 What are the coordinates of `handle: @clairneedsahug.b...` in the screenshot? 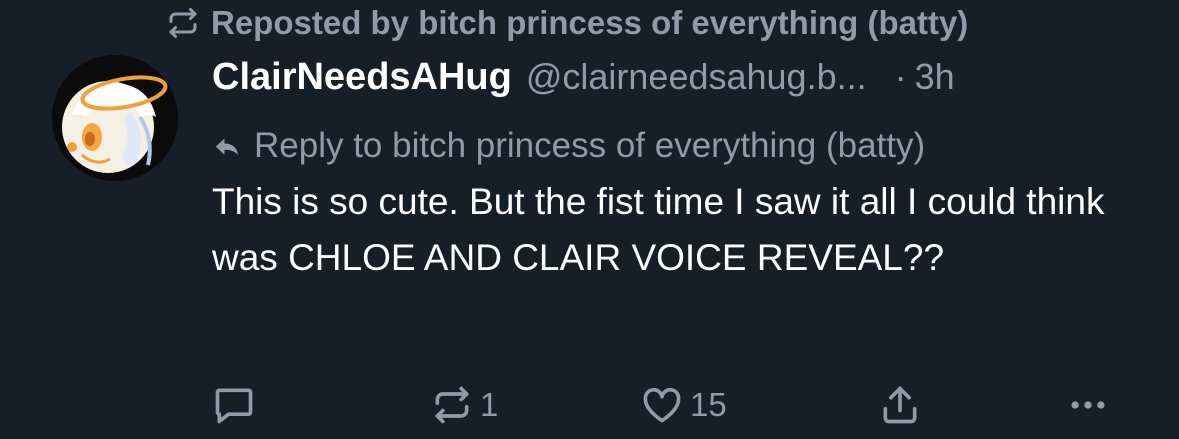 It's located at (696, 77).